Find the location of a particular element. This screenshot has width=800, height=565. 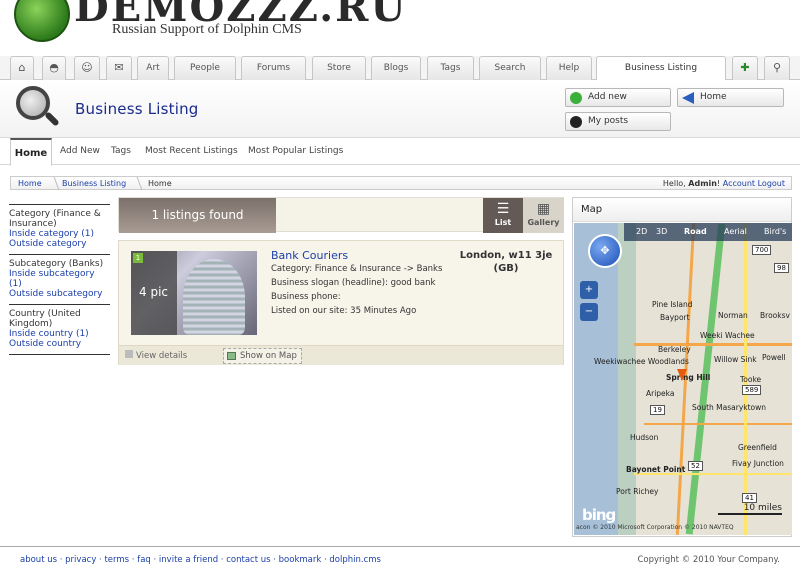

inside-category-link: Inside category (1) is located at coordinates (59, 234).